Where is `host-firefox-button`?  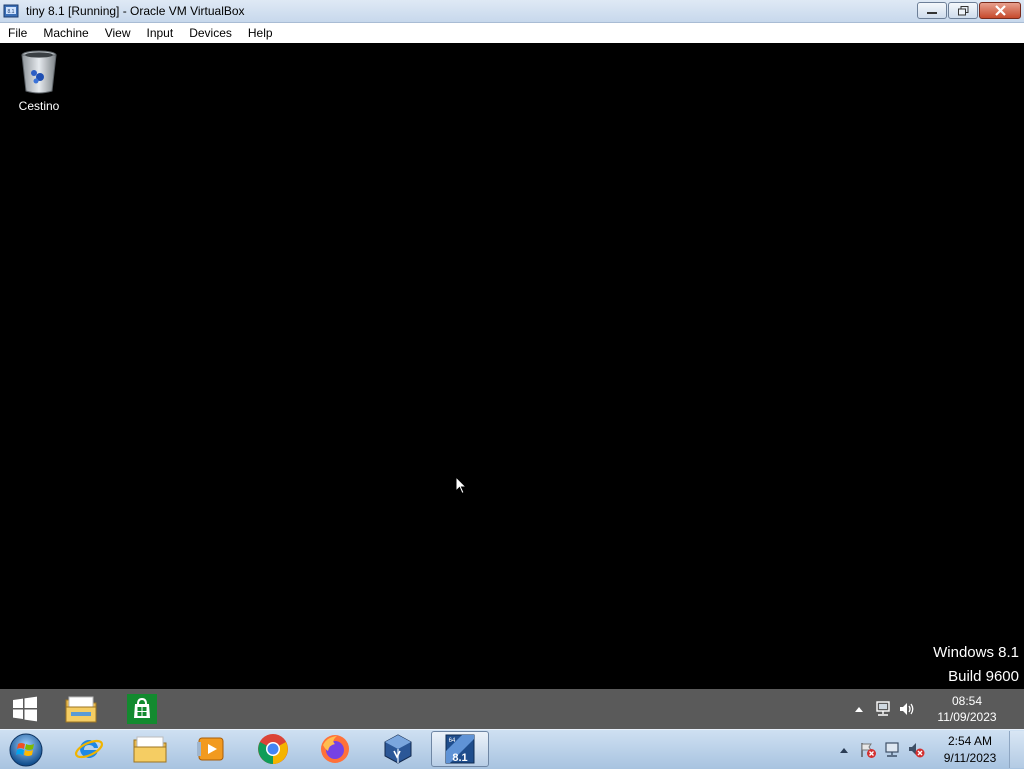
host-firefox-button is located at coordinates (335, 749).